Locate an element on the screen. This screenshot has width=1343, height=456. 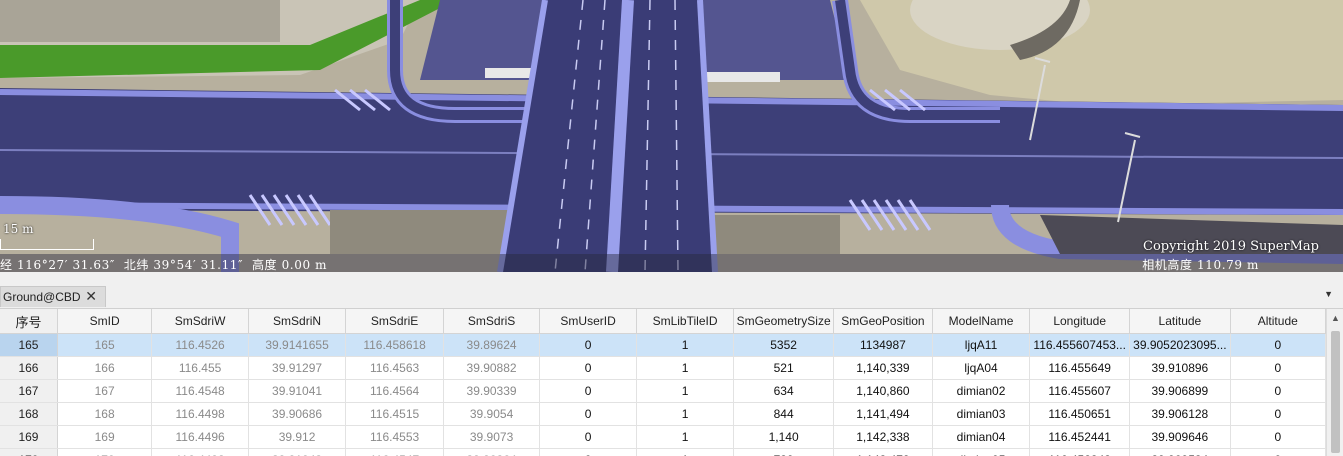
table-cell: 116.4548 is located at coordinates (200, 391).